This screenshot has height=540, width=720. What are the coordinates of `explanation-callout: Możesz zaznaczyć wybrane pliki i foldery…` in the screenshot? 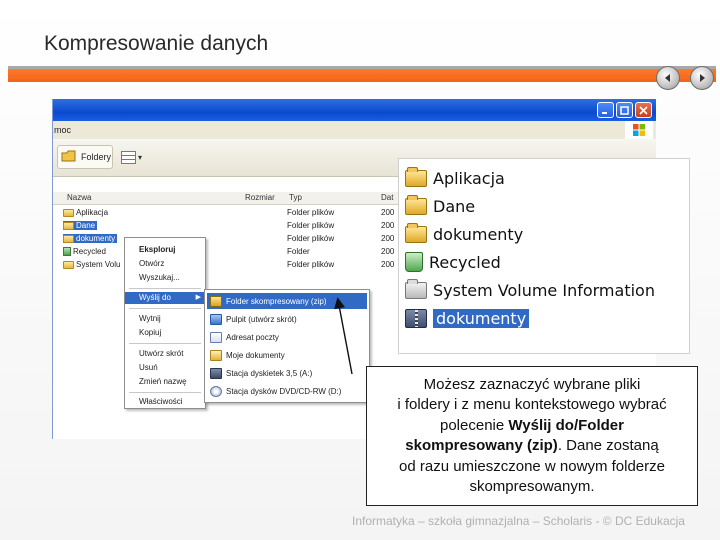 It's located at (532, 436).